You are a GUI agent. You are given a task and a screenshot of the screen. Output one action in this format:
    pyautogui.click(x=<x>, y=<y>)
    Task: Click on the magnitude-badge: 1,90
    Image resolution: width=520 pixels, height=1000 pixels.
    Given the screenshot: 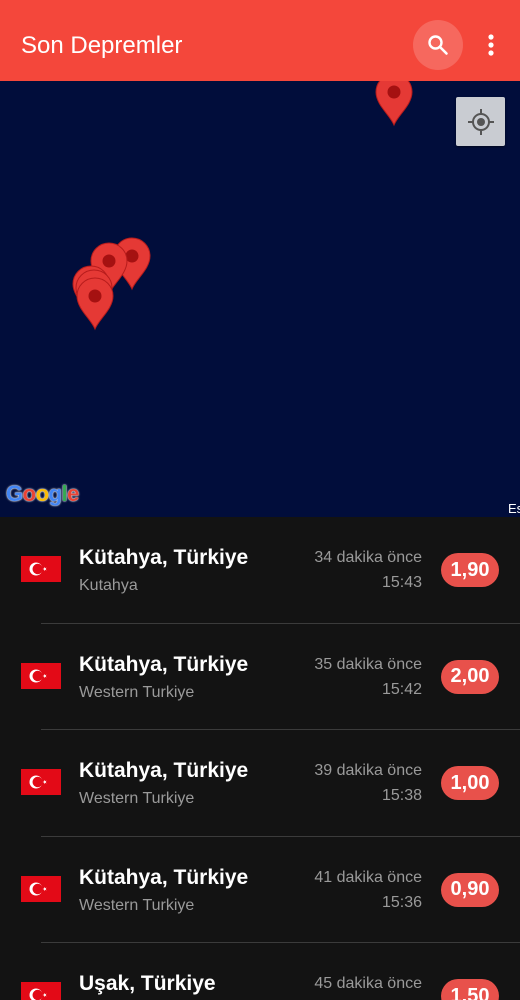 What is the action you would take?
    pyautogui.click(x=470, y=570)
    